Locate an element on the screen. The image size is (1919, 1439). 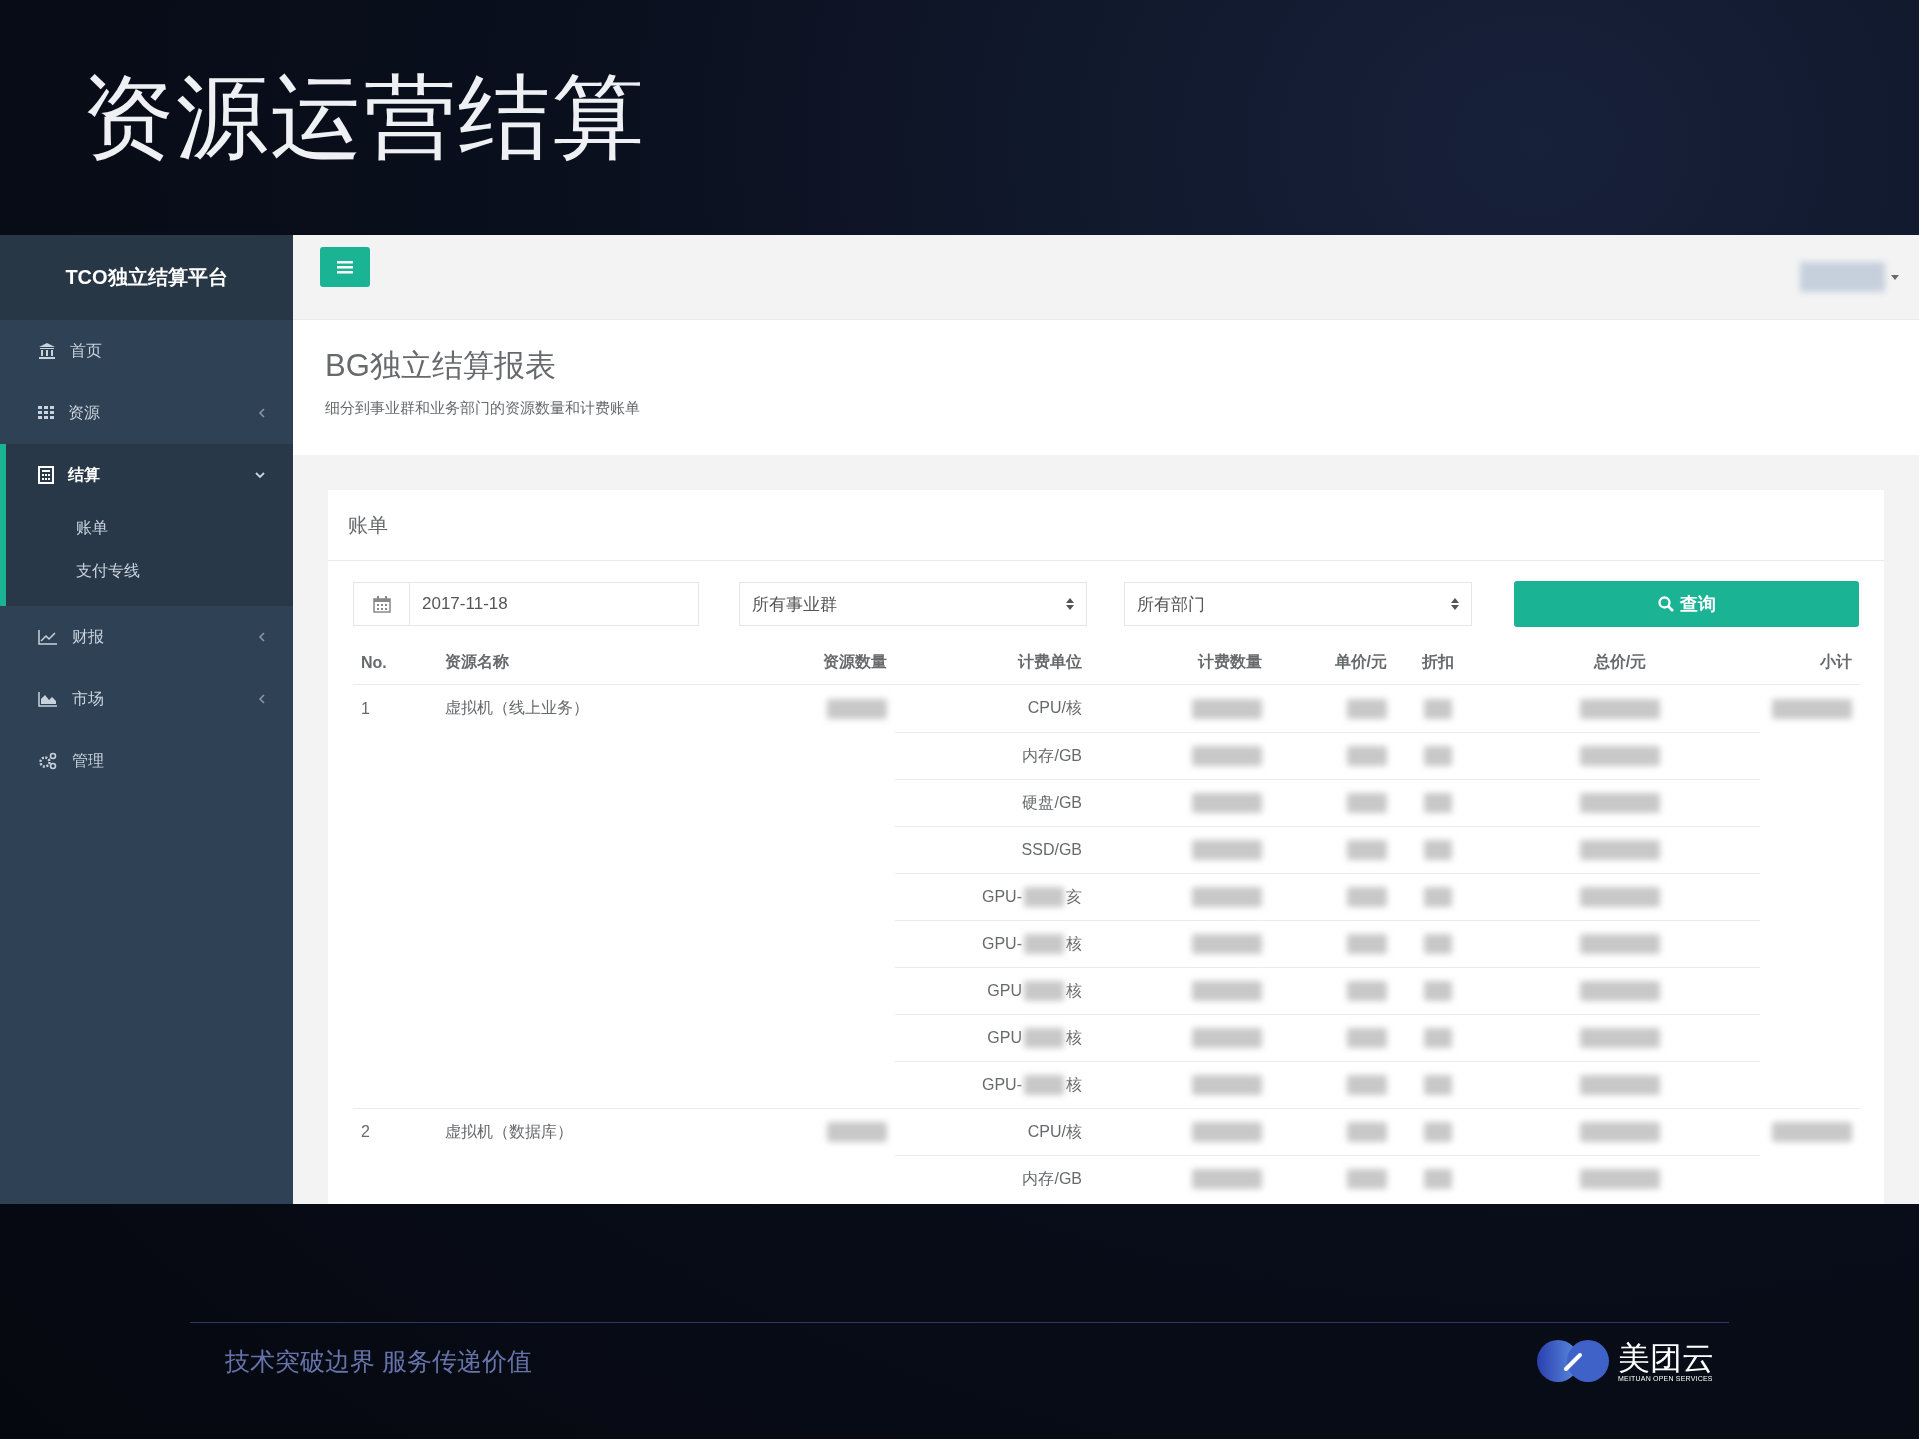
grid-icon is located at coordinates (46, 413).